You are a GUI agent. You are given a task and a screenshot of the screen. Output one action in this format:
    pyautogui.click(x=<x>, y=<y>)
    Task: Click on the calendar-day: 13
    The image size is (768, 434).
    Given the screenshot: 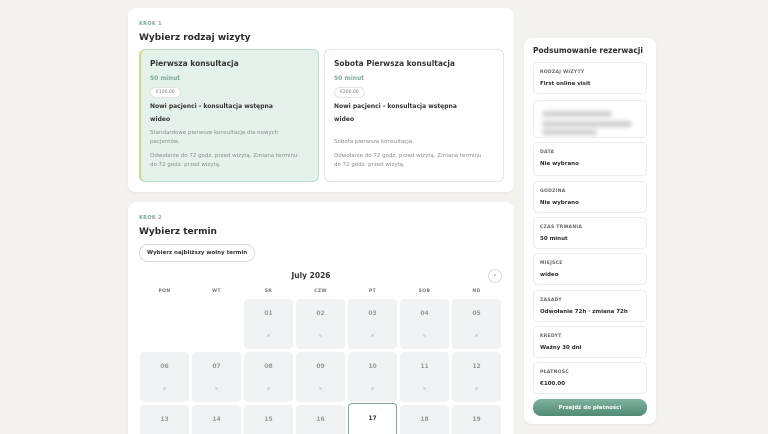 What is the action you would take?
    pyautogui.click(x=164, y=419)
    